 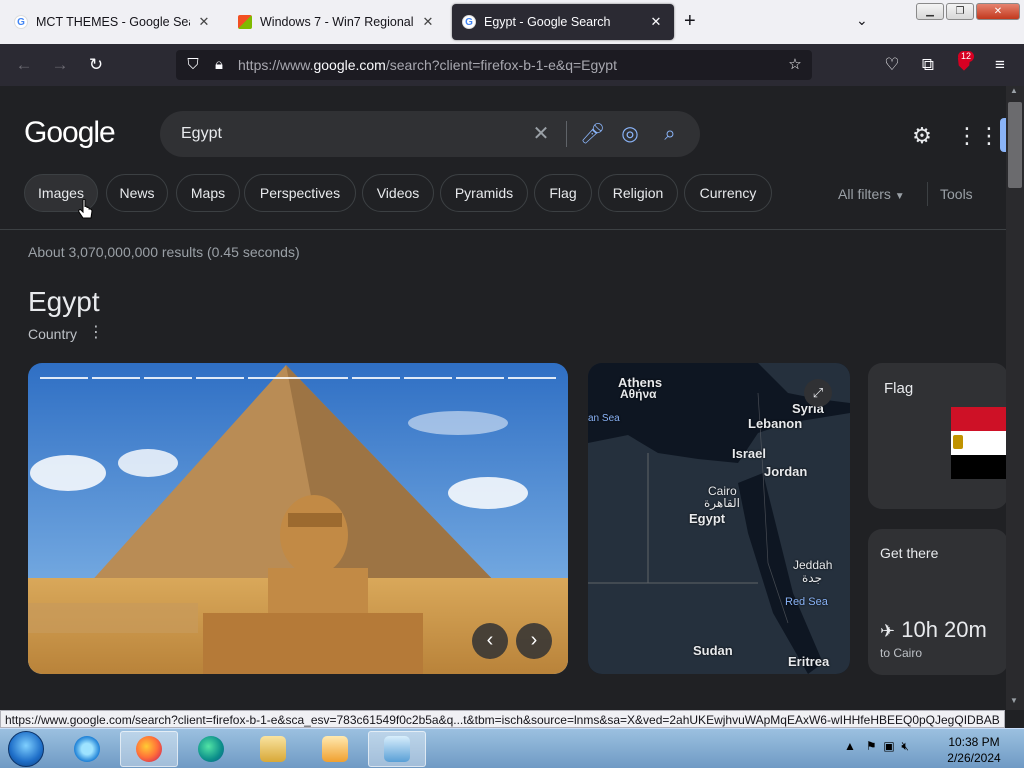 What do you see at coordinates (490, 641) in the screenshot?
I see `carousel-prev-icon: ‹` at bounding box center [490, 641].